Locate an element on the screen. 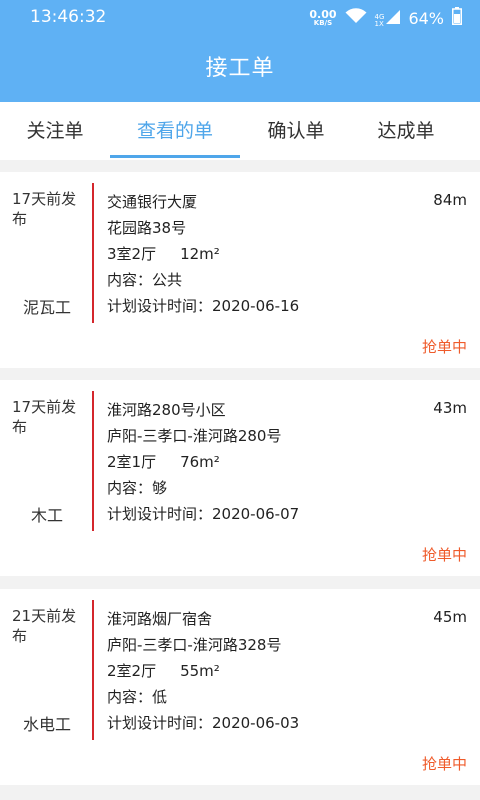  tab-completed: 达成单 is located at coordinates (406, 131).